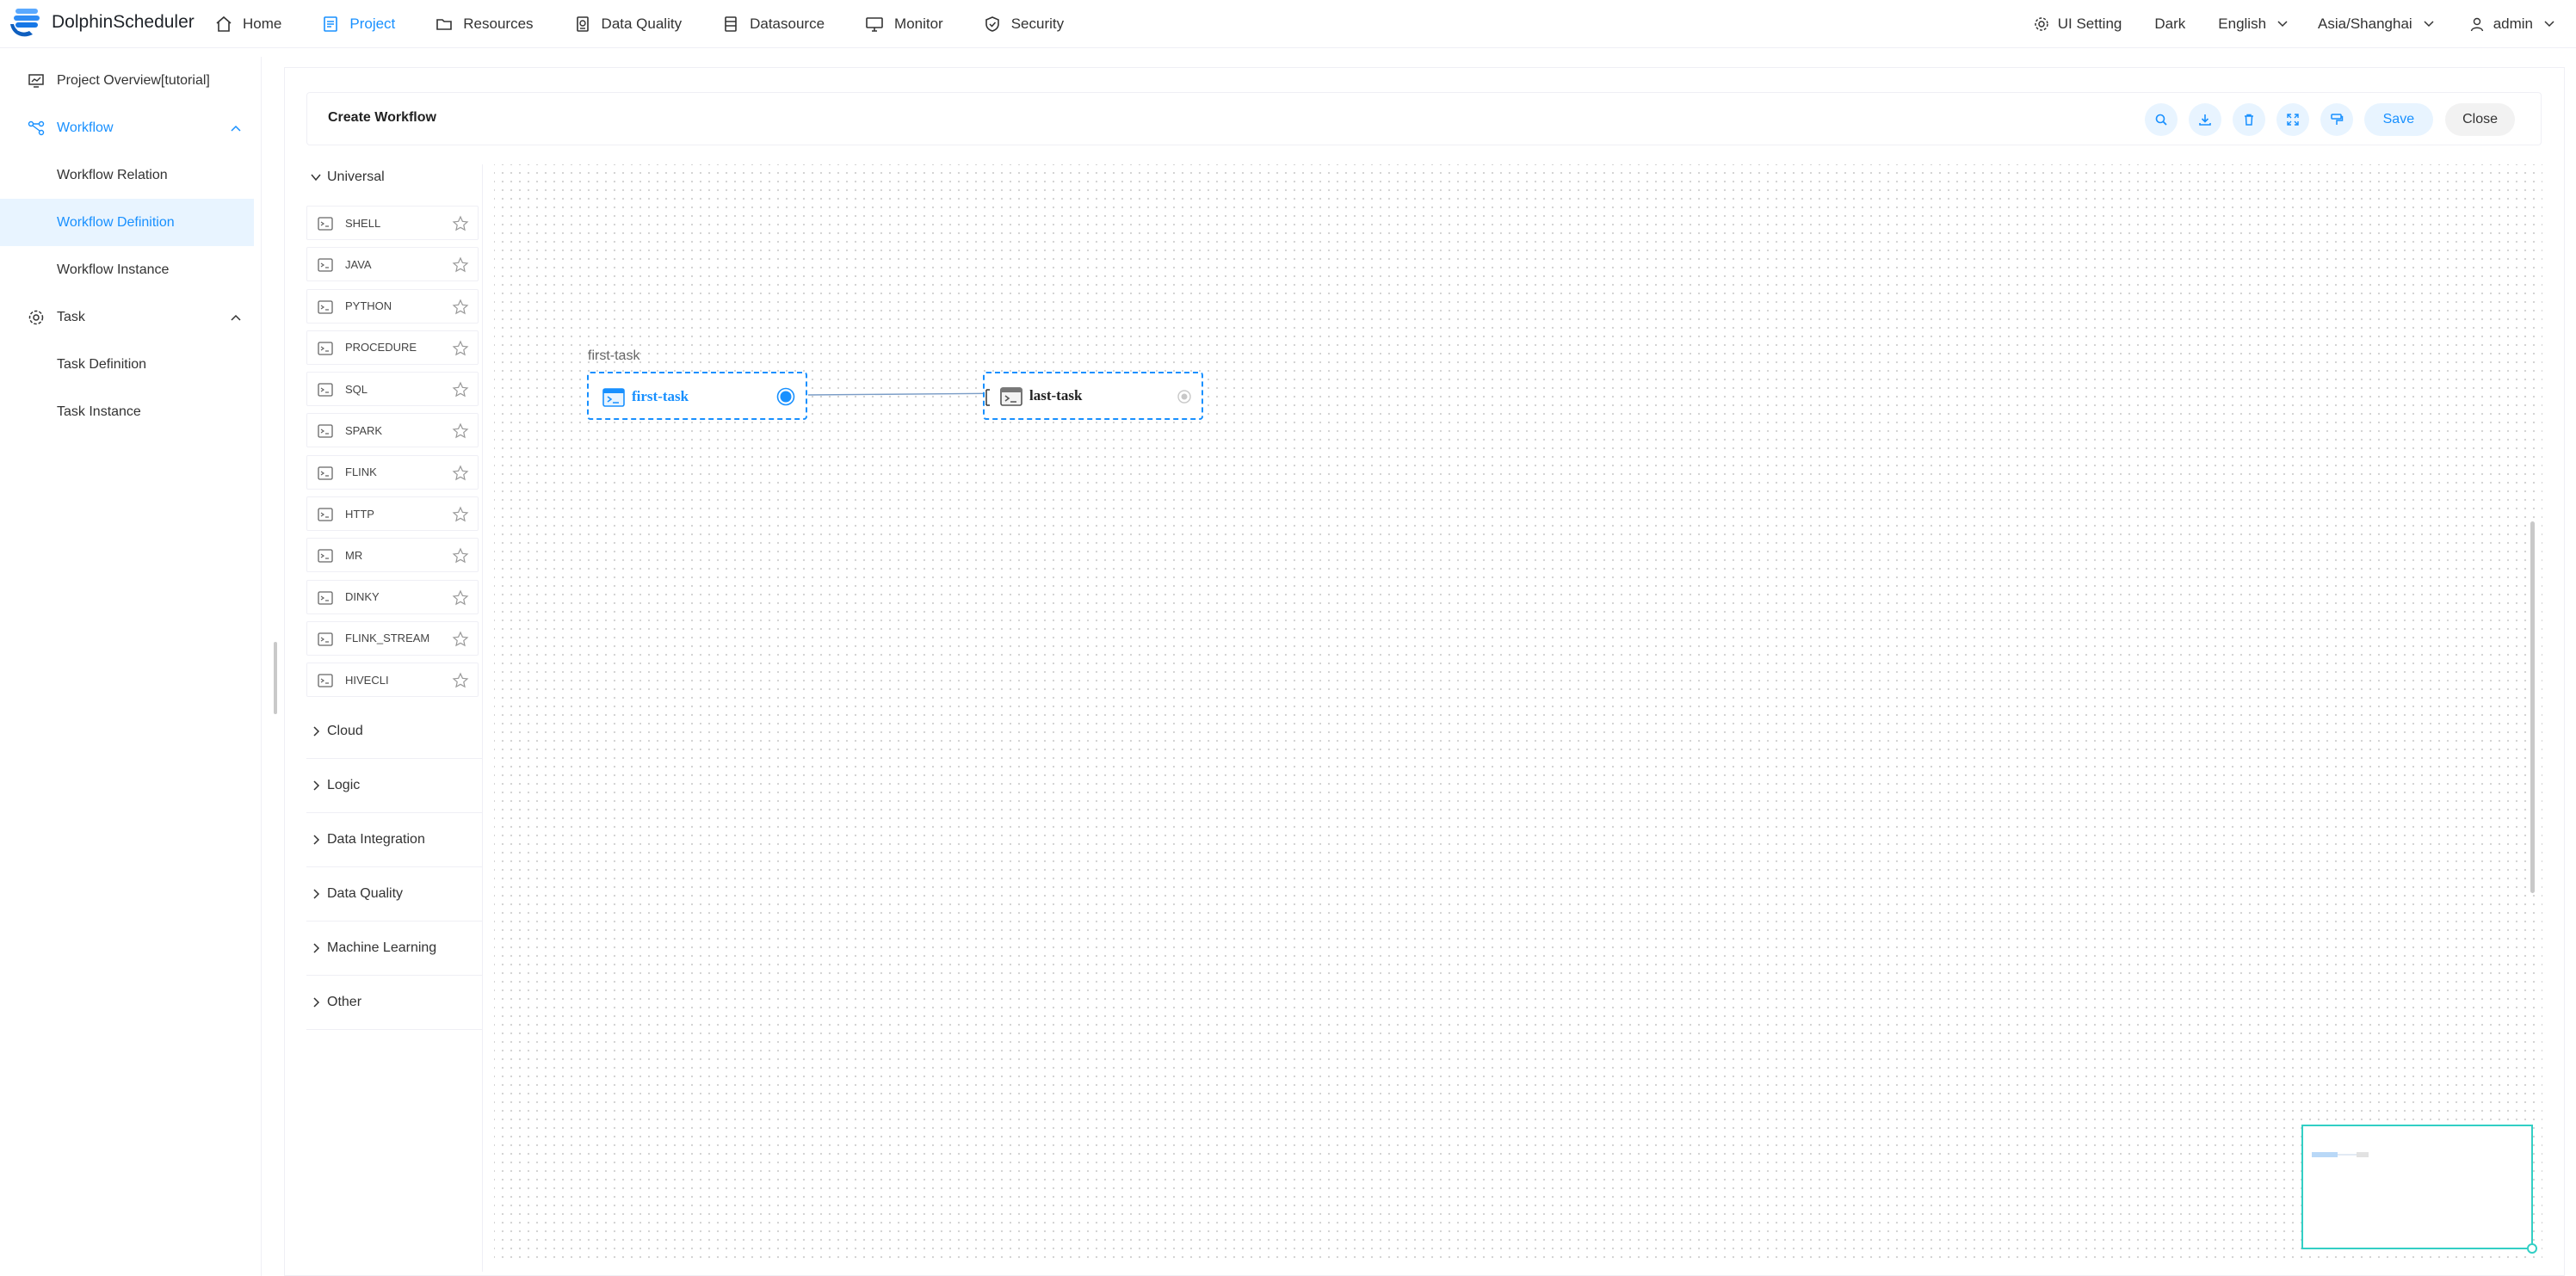 The image size is (2576, 1276). Describe the element at coordinates (356, 389) in the screenshot. I see `task-type-label: SQL` at that location.